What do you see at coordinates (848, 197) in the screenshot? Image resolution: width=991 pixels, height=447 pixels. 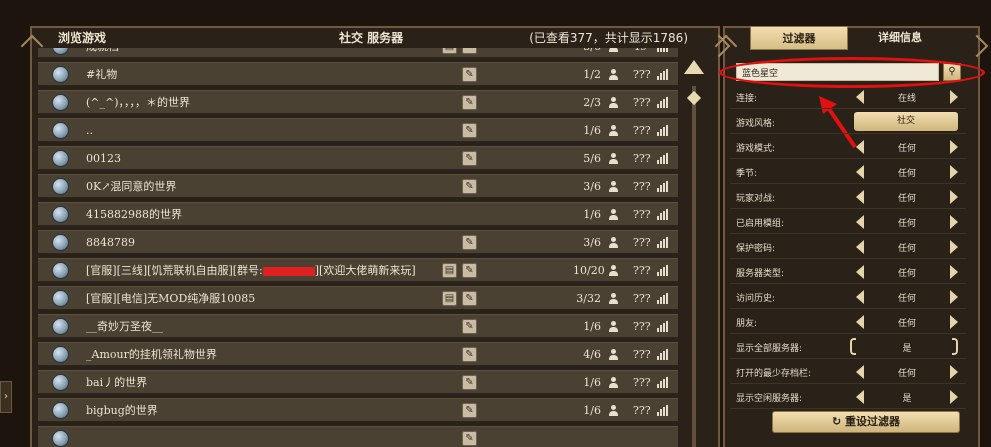 I see `filter-row: 玩家对战: 任何` at bounding box center [848, 197].